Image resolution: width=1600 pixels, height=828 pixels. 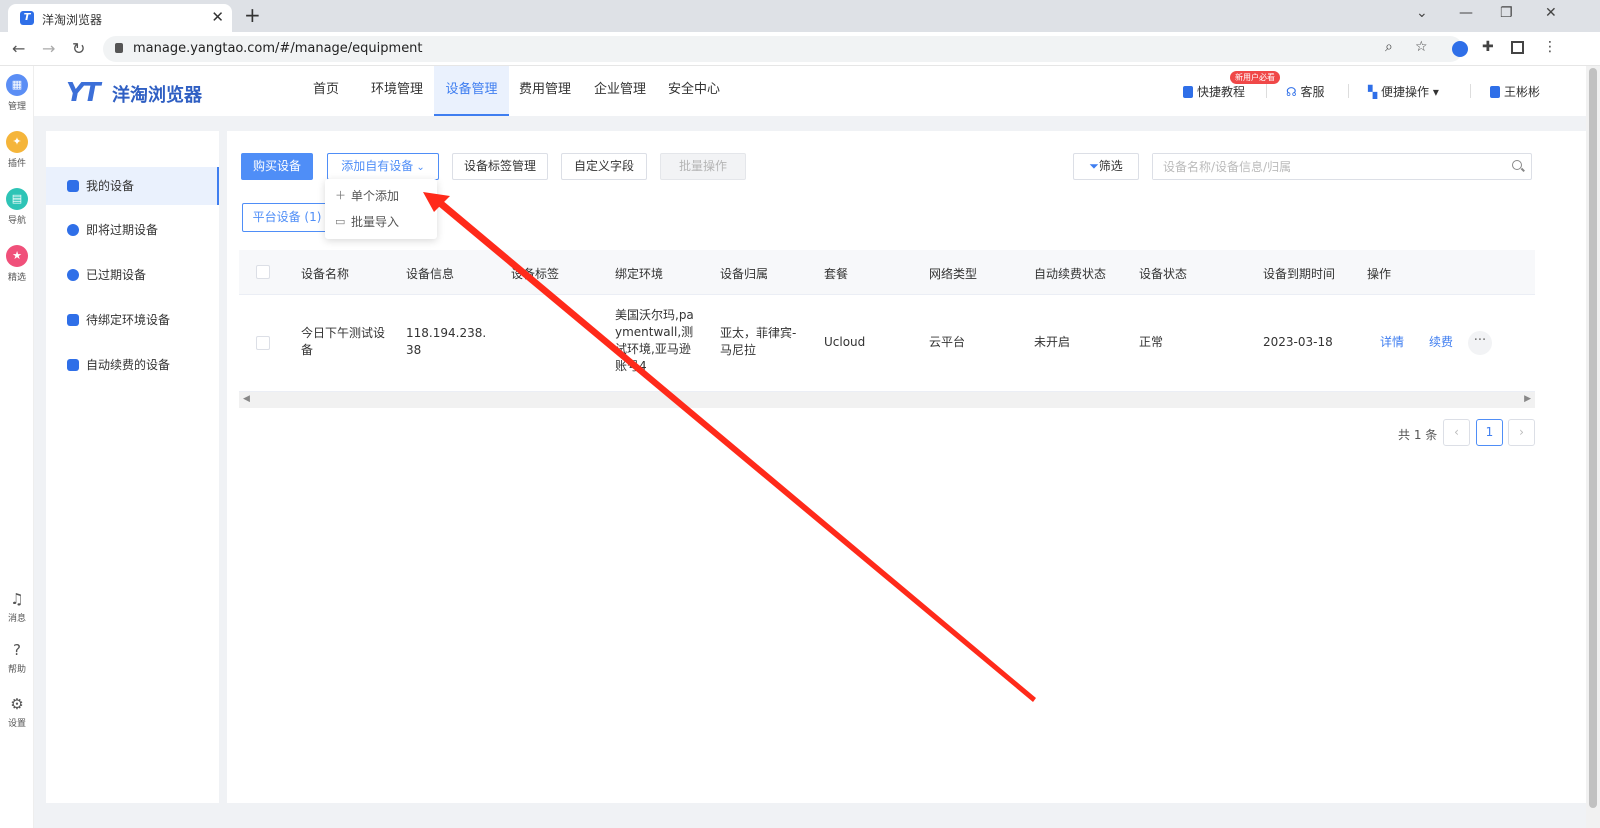 I want to click on search-box, so click(x=1342, y=166).